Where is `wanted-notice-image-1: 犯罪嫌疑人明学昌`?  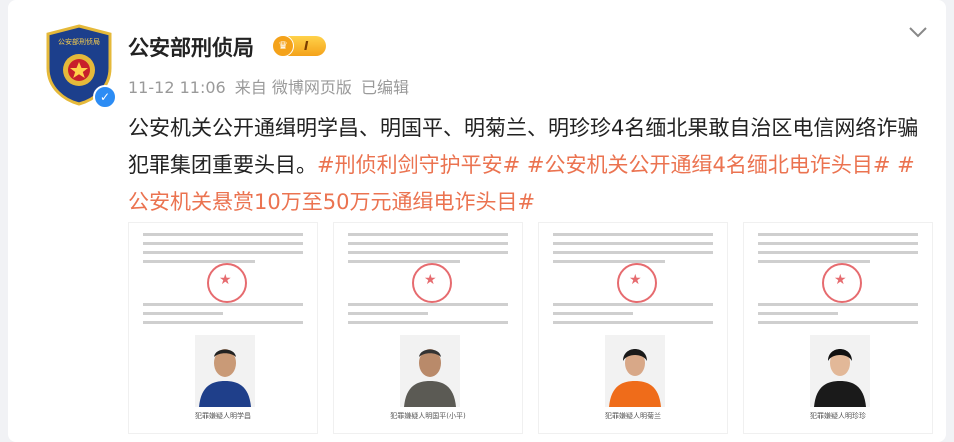
wanted-notice-image-1: 犯罪嫌疑人明学昌 is located at coordinates (223, 328).